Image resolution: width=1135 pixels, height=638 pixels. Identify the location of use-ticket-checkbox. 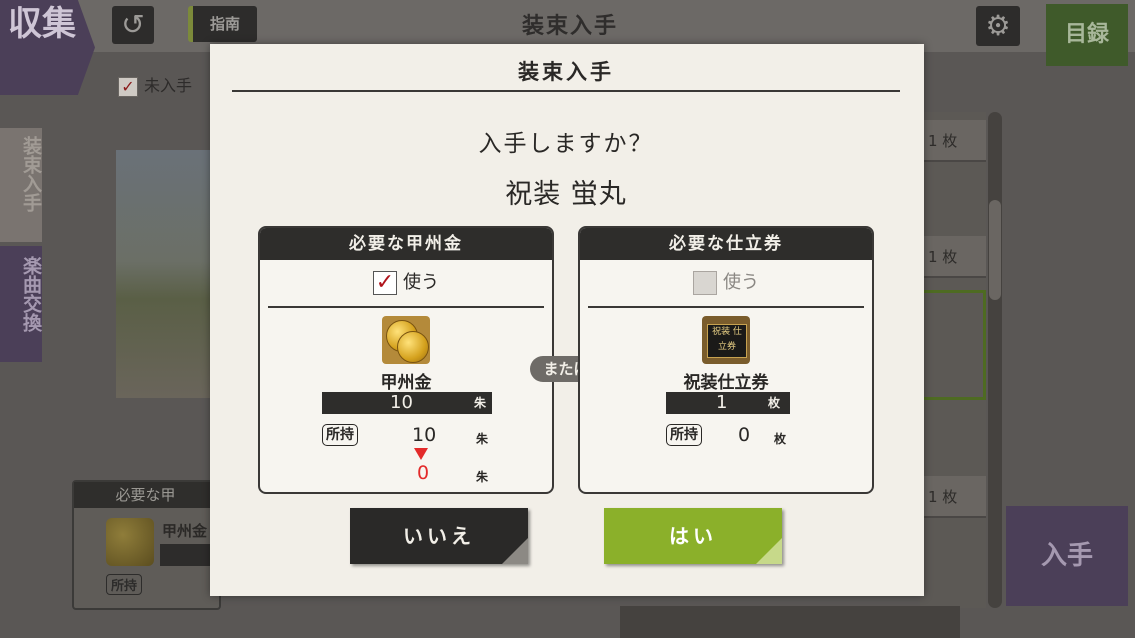
(705, 283).